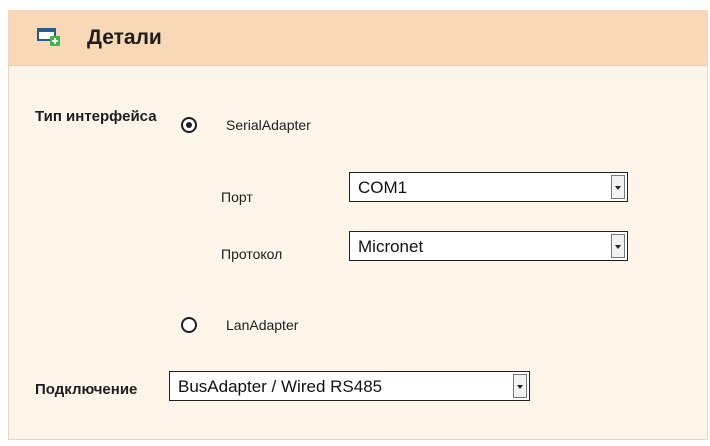  What do you see at coordinates (96, 116) in the screenshot?
I see `interface-type-label: Тип интерфейса` at bounding box center [96, 116].